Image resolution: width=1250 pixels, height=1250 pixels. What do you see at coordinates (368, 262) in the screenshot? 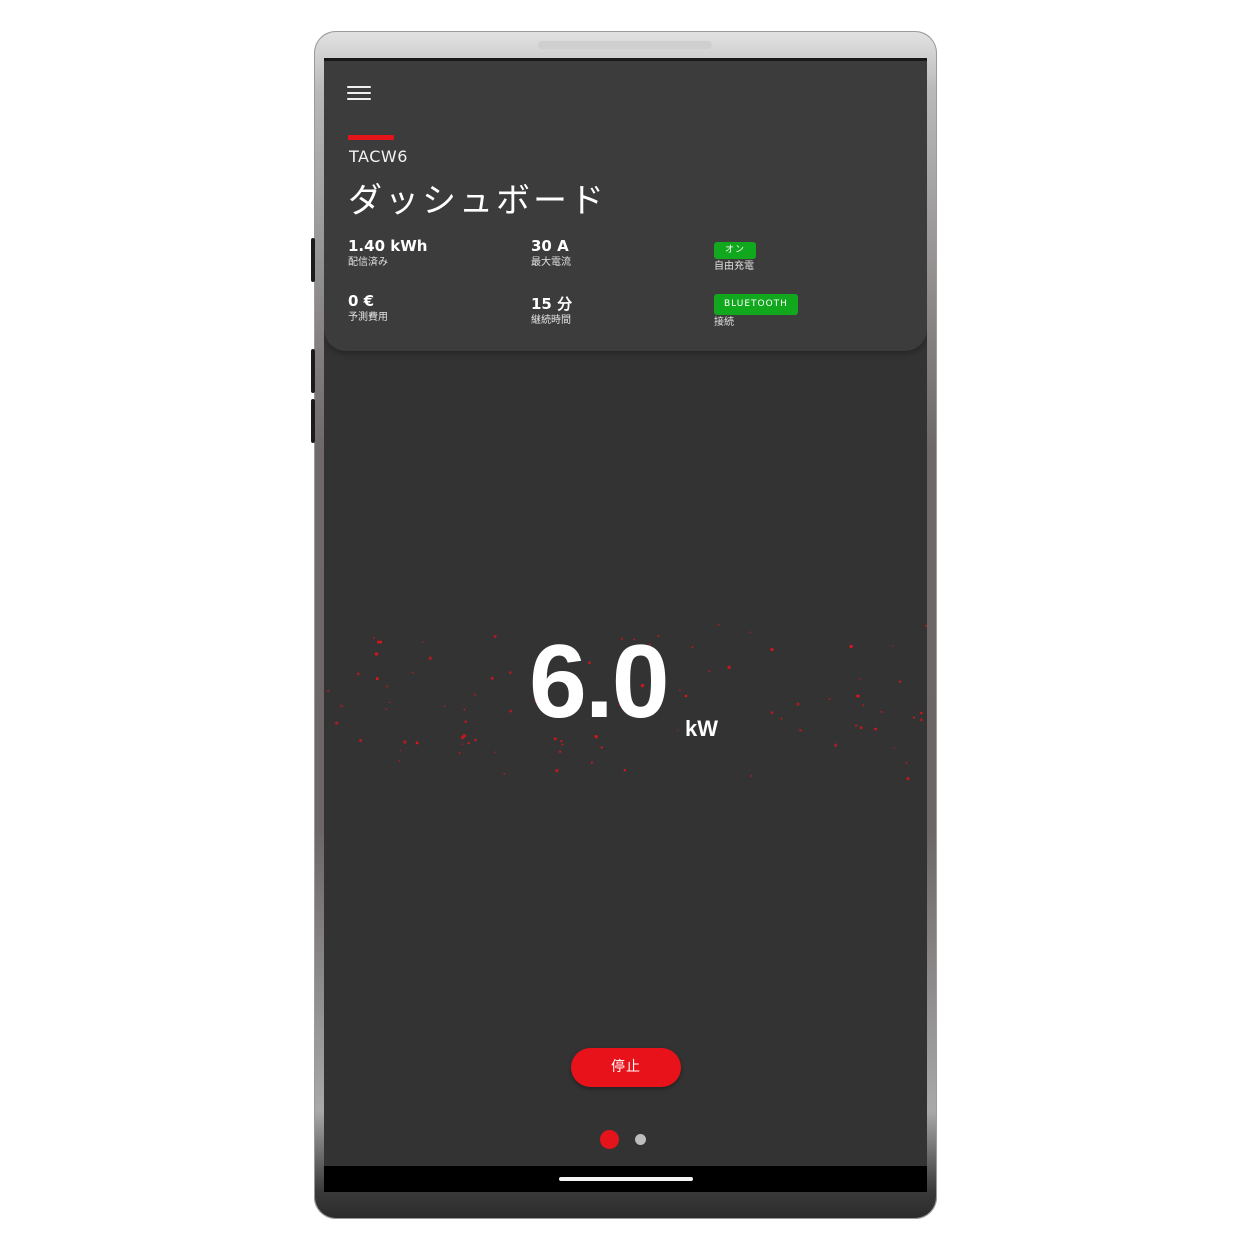
I see `stat-delivered-label: 配信済み` at bounding box center [368, 262].